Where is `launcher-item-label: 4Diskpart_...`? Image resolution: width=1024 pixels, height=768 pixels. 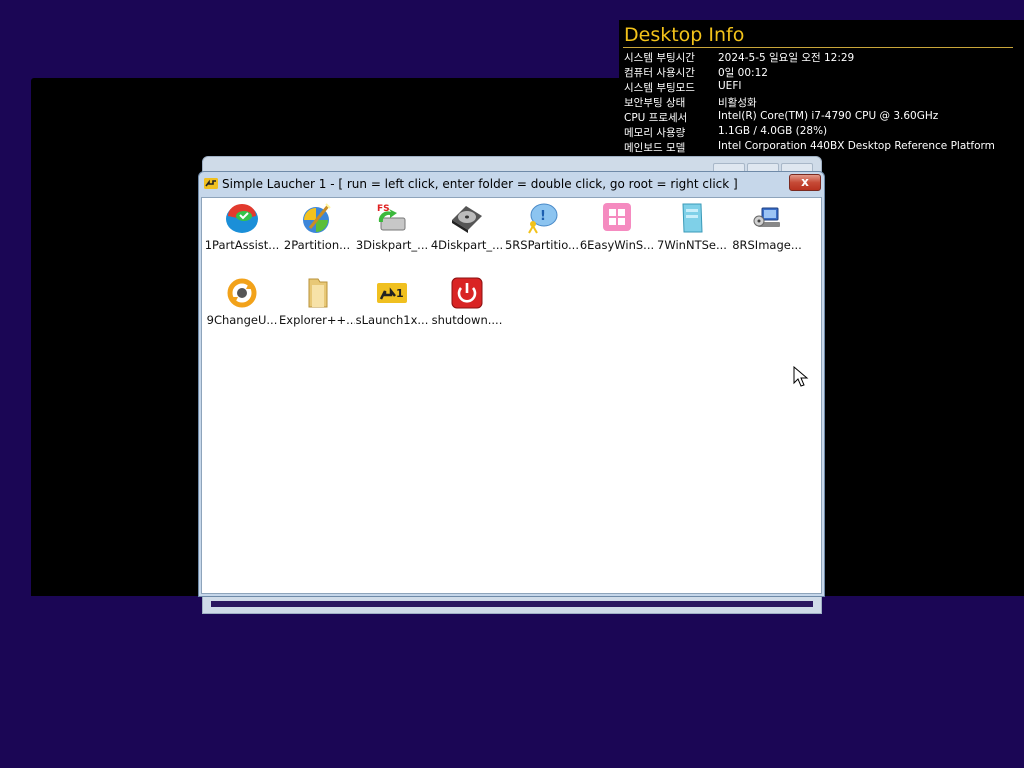
launcher-item-label: 4Diskpart_... is located at coordinates (467, 245).